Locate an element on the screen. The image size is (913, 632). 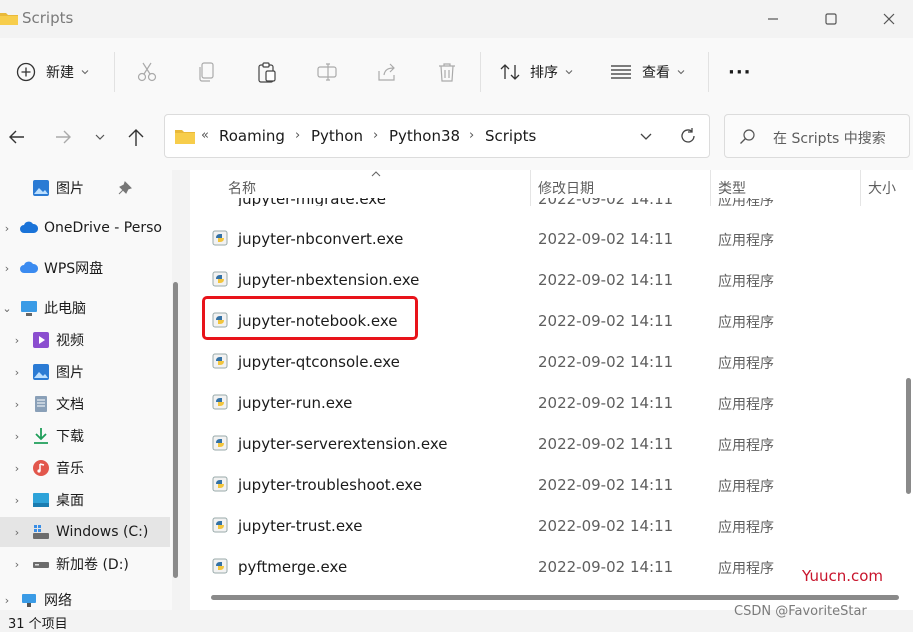
sidebar-item-label: 图片 is located at coordinates (70, 189).